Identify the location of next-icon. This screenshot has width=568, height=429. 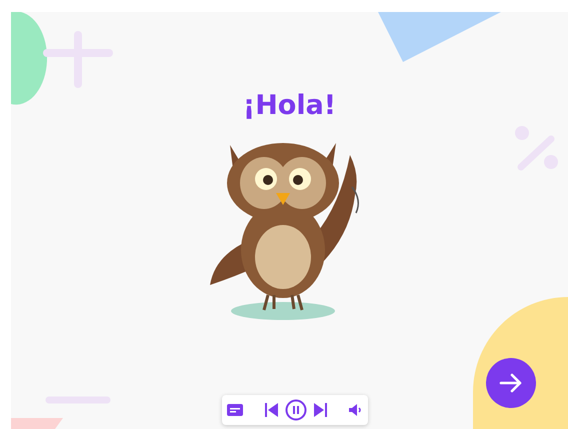
(320, 410).